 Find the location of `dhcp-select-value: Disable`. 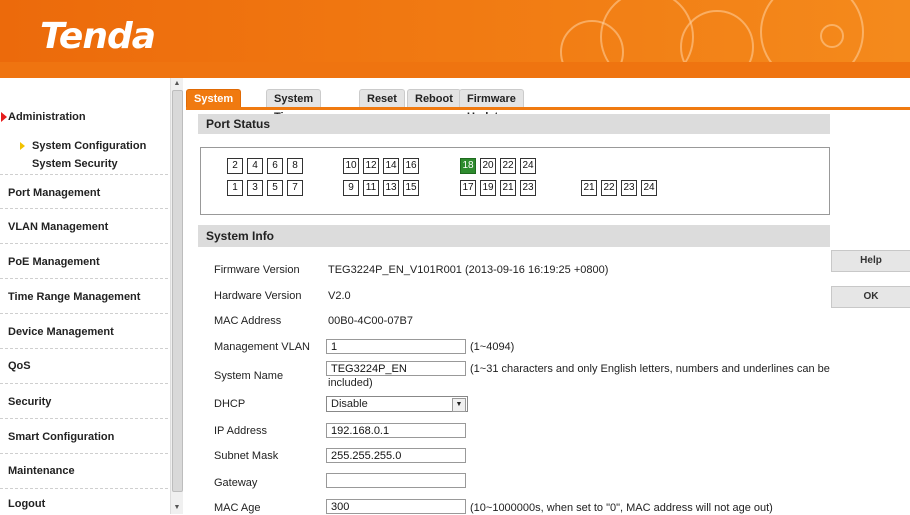

dhcp-select-value: Disable is located at coordinates (349, 404).